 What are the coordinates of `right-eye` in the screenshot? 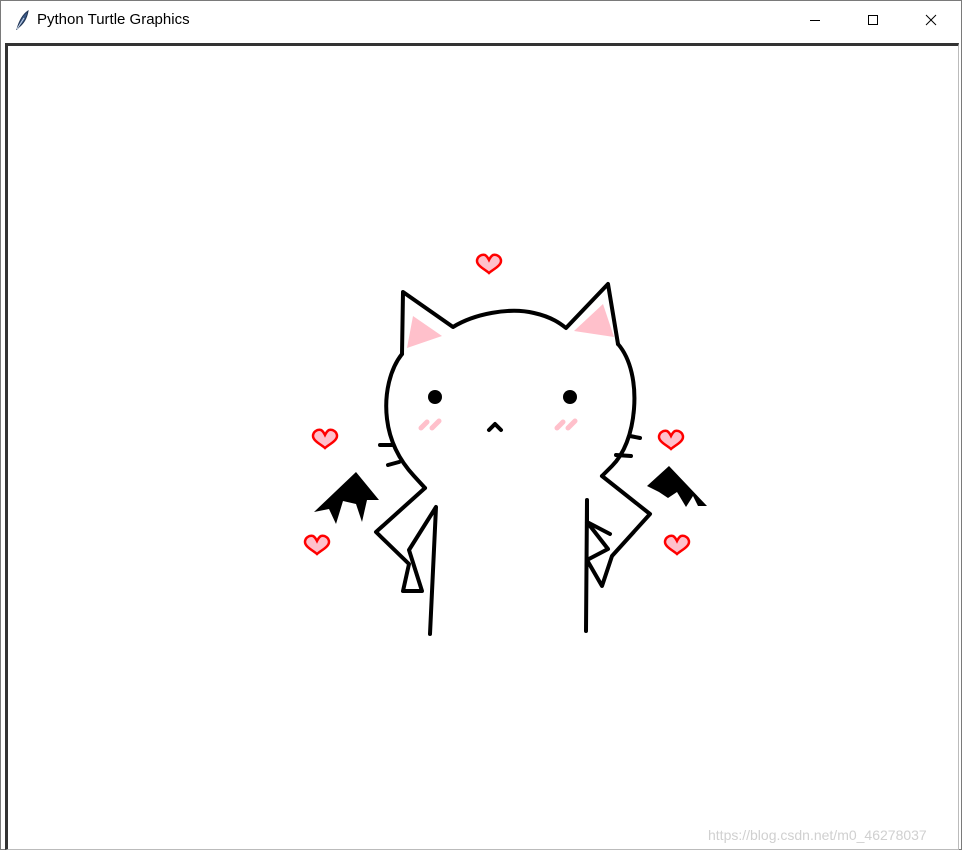 It's located at (570, 397).